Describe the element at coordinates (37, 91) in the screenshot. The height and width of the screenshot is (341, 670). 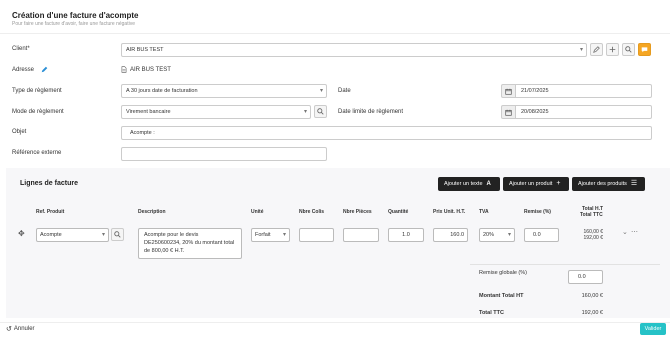
I see `type-reglement-label: Type de règlement` at that location.